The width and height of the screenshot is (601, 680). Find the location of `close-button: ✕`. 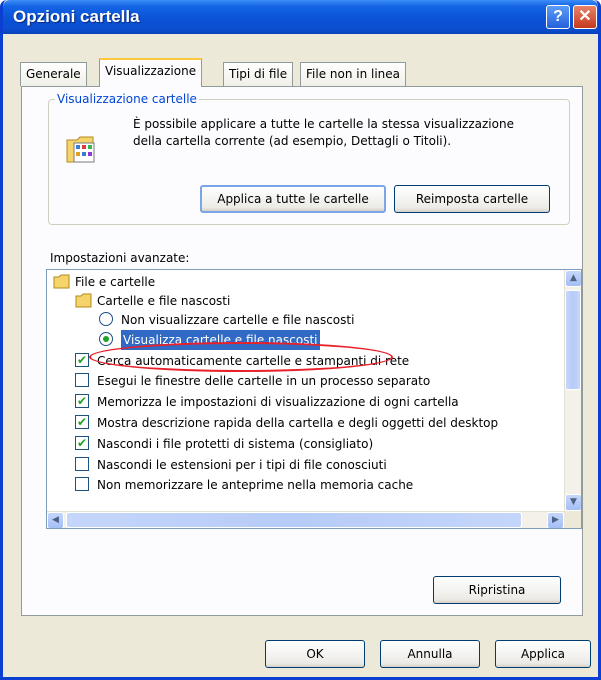

close-button: ✕ is located at coordinates (585, 17).